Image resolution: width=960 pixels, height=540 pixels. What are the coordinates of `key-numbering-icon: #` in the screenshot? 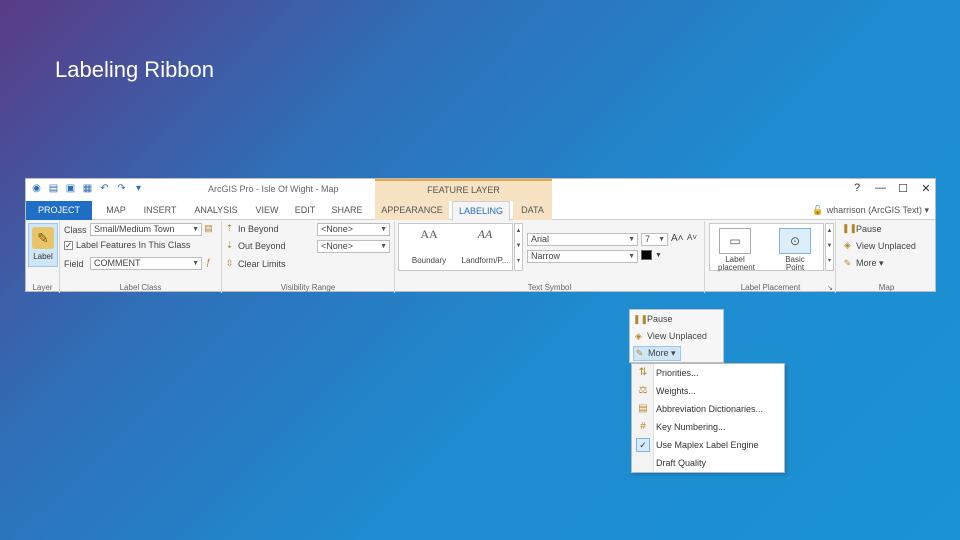 It's located at (643, 426).